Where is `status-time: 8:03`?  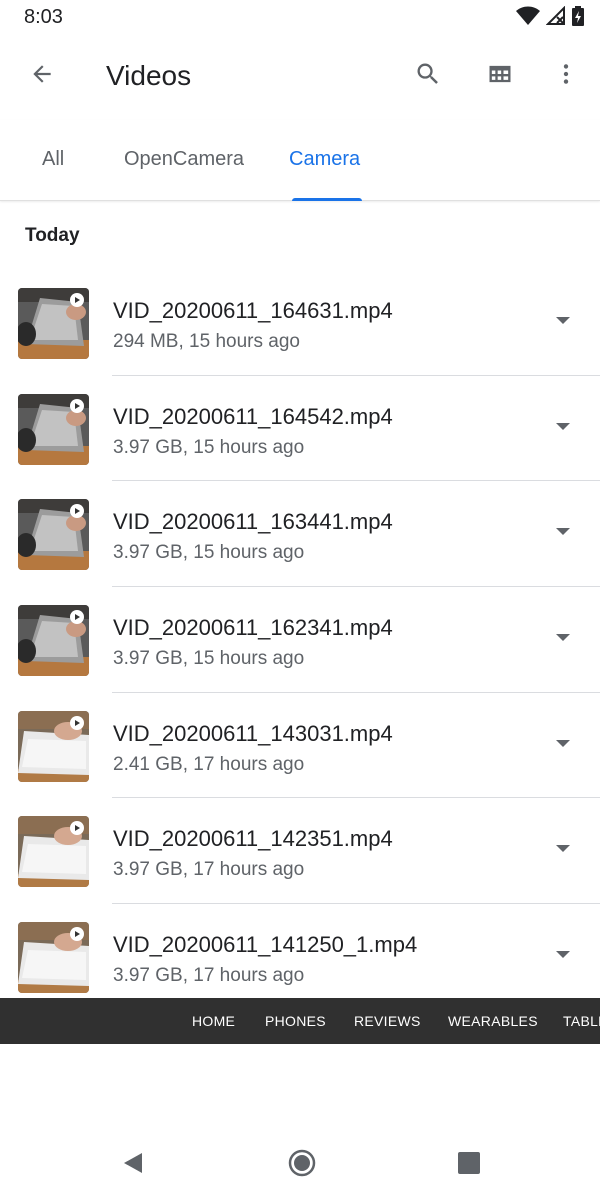
status-time: 8:03 is located at coordinates (43, 17).